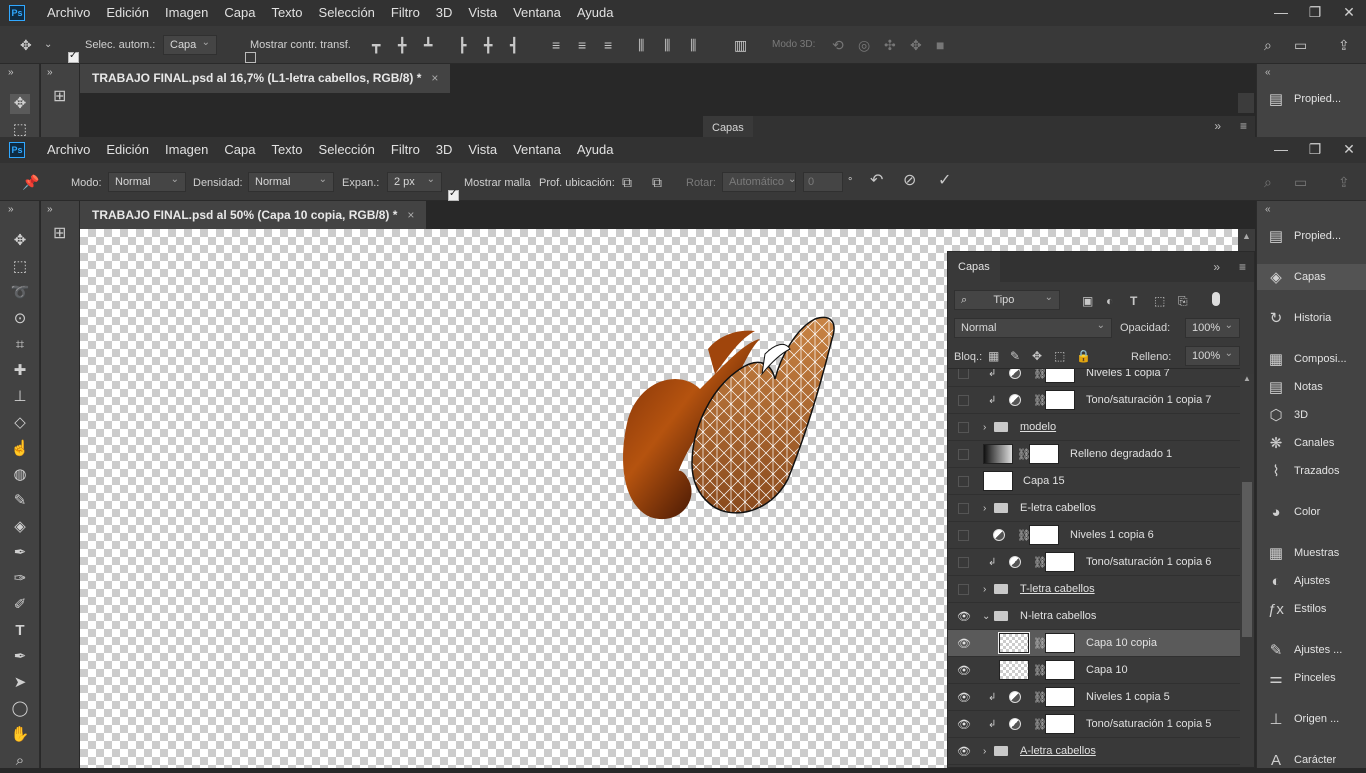 The image size is (1366, 773). I want to click on smudge-tool-icon: ☝, so click(20, 449).